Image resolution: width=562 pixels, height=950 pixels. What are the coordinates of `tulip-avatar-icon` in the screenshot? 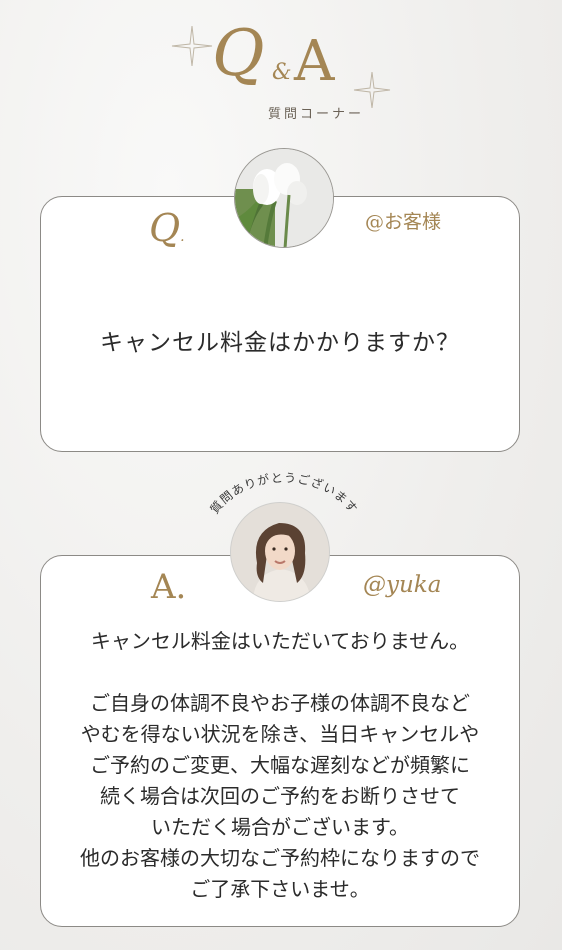 It's located at (284, 198).